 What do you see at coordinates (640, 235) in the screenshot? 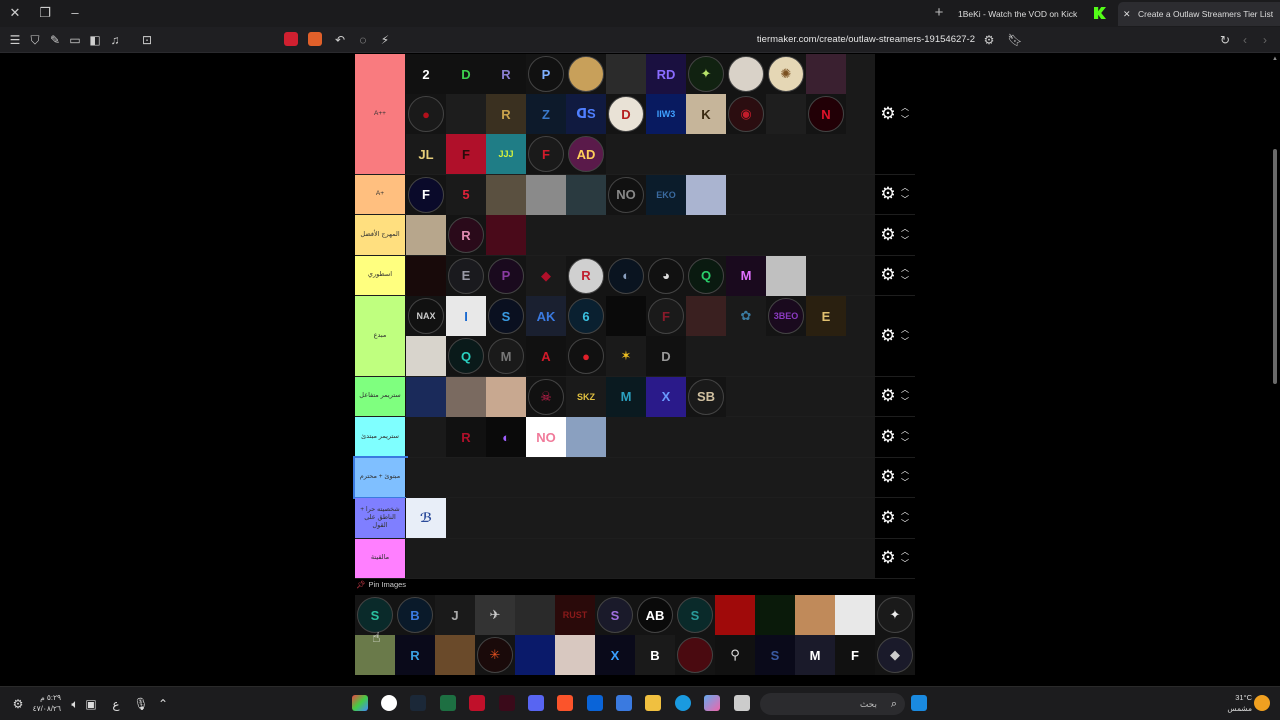
I see `tier-items: R` at bounding box center [640, 235].